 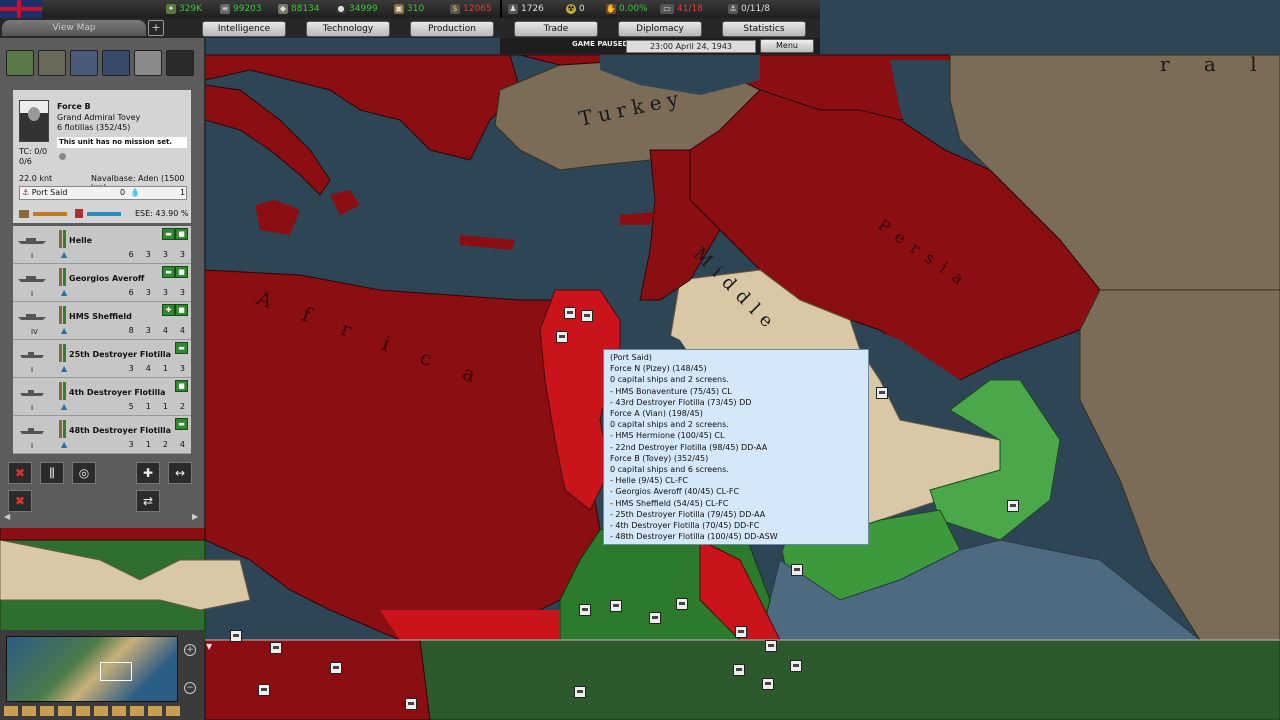 What do you see at coordinates (658, 369) in the screenshot?
I see `tooltip-line: Force N (Pizey) (148/45)` at bounding box center [658, 369].